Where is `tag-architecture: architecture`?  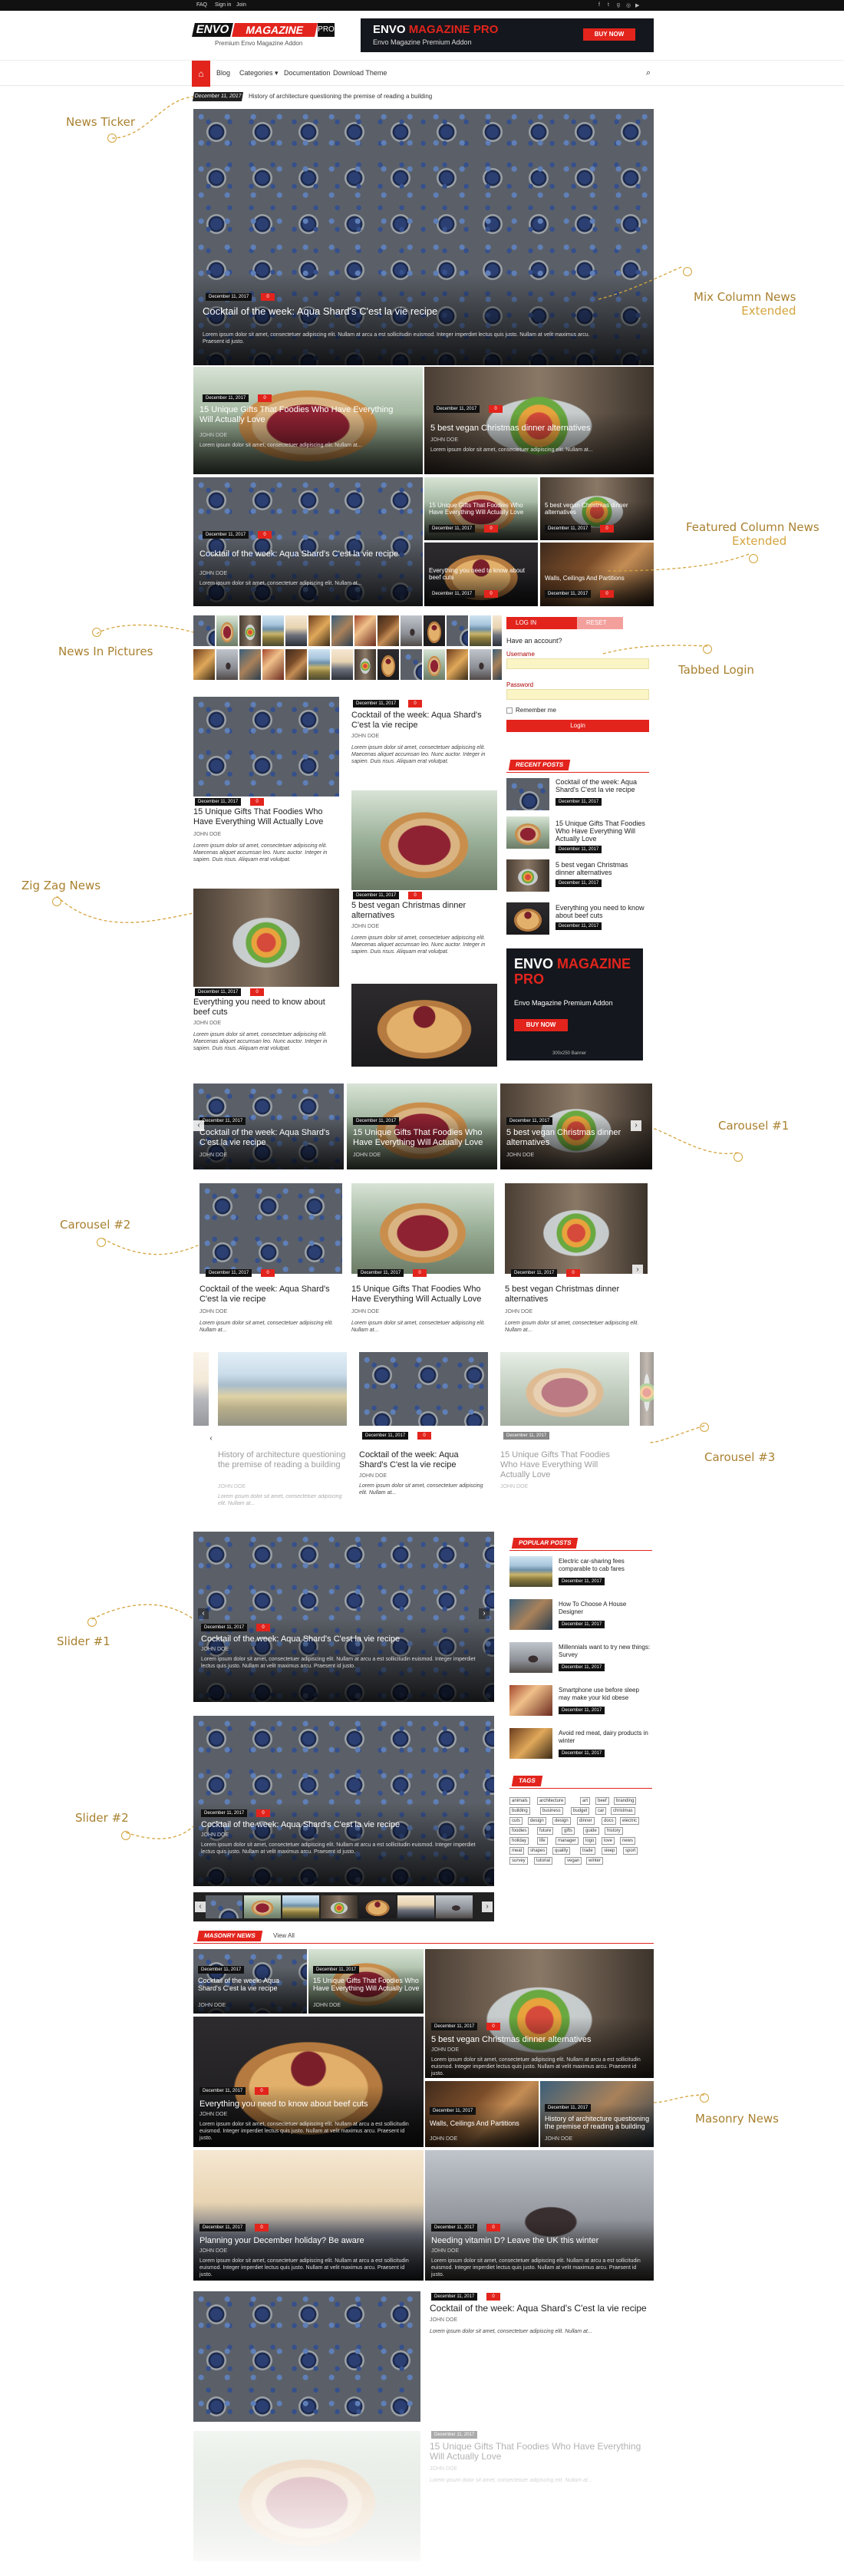
tag-architecture: architecture is located at coordinates (551, 1801).